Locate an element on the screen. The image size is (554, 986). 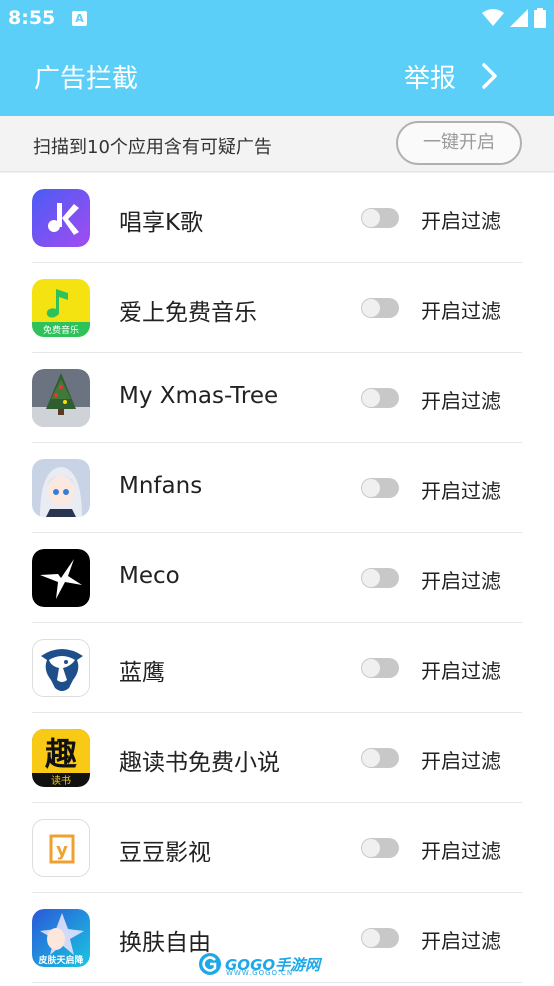
status-icons is located at coordinates (514, 18).